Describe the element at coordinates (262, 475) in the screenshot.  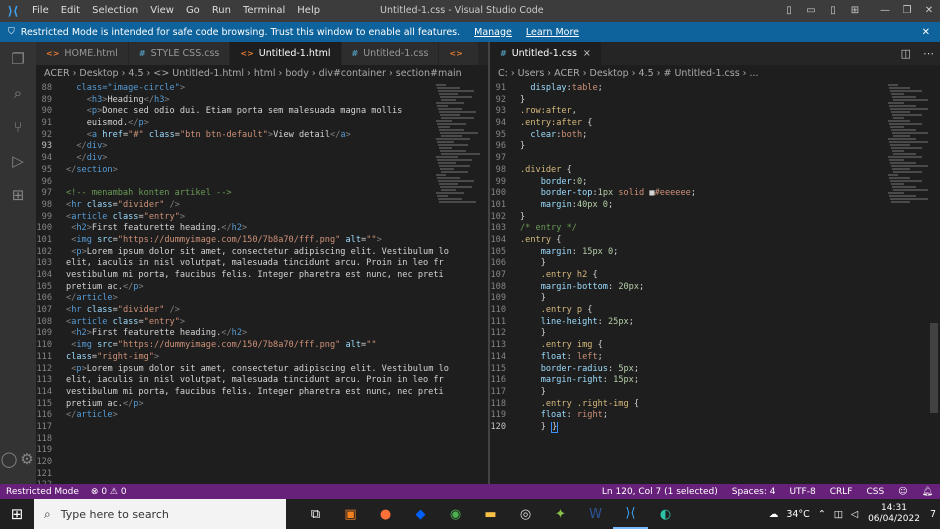
I see `code-line: 121` at that location.